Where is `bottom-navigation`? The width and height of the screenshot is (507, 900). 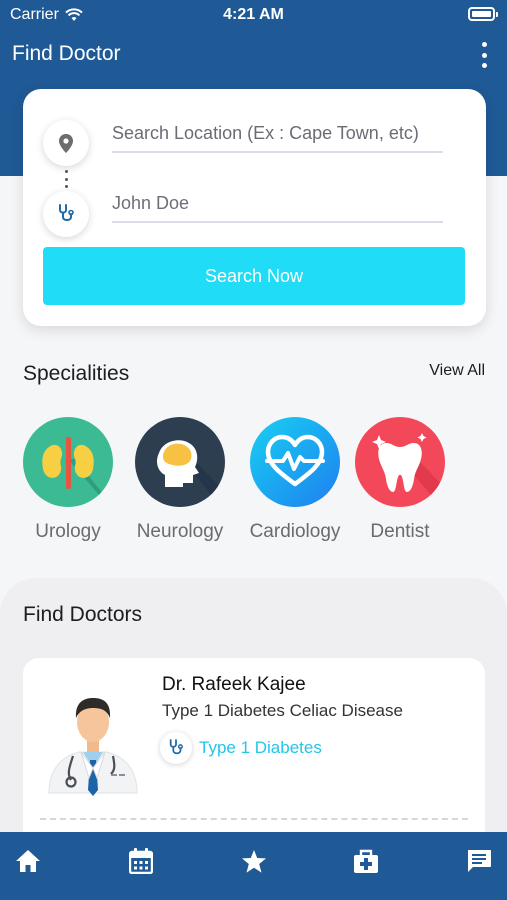
bottom-navigation is located at coordinates (253, 866).